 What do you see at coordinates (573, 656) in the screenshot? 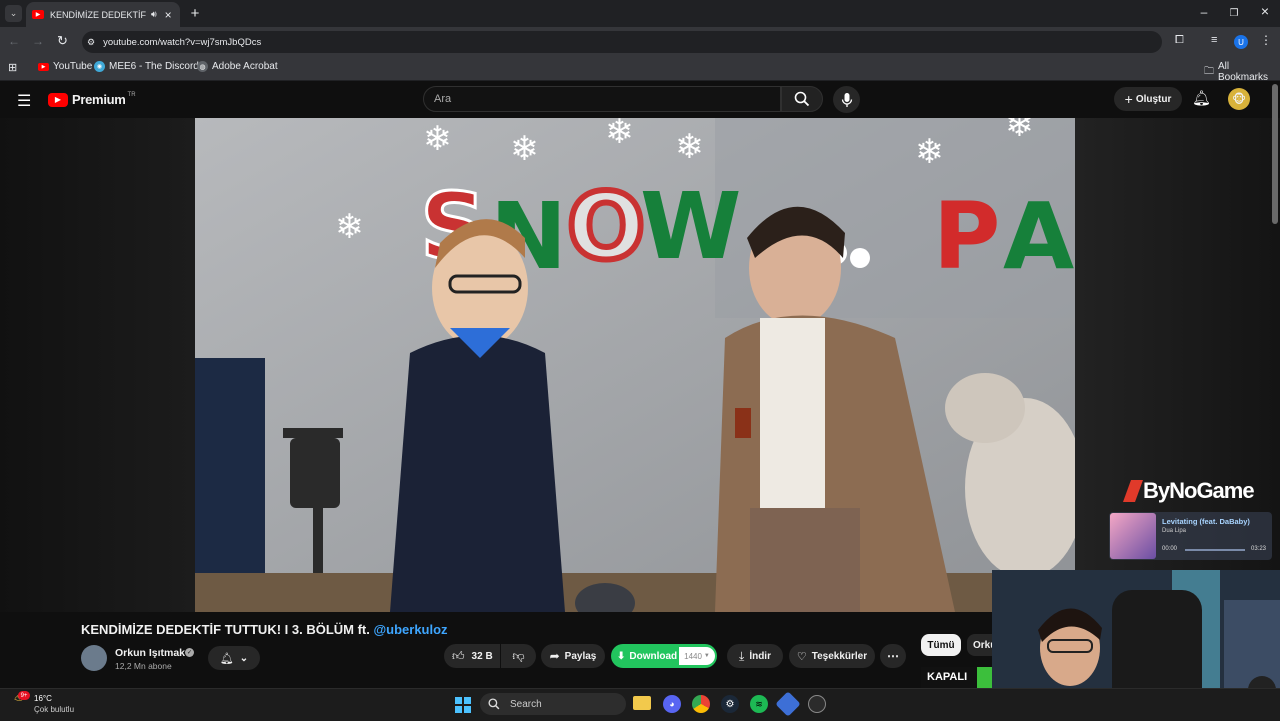
I see `share-button: ➦ Paylaş` at bounding box center [573, 656].